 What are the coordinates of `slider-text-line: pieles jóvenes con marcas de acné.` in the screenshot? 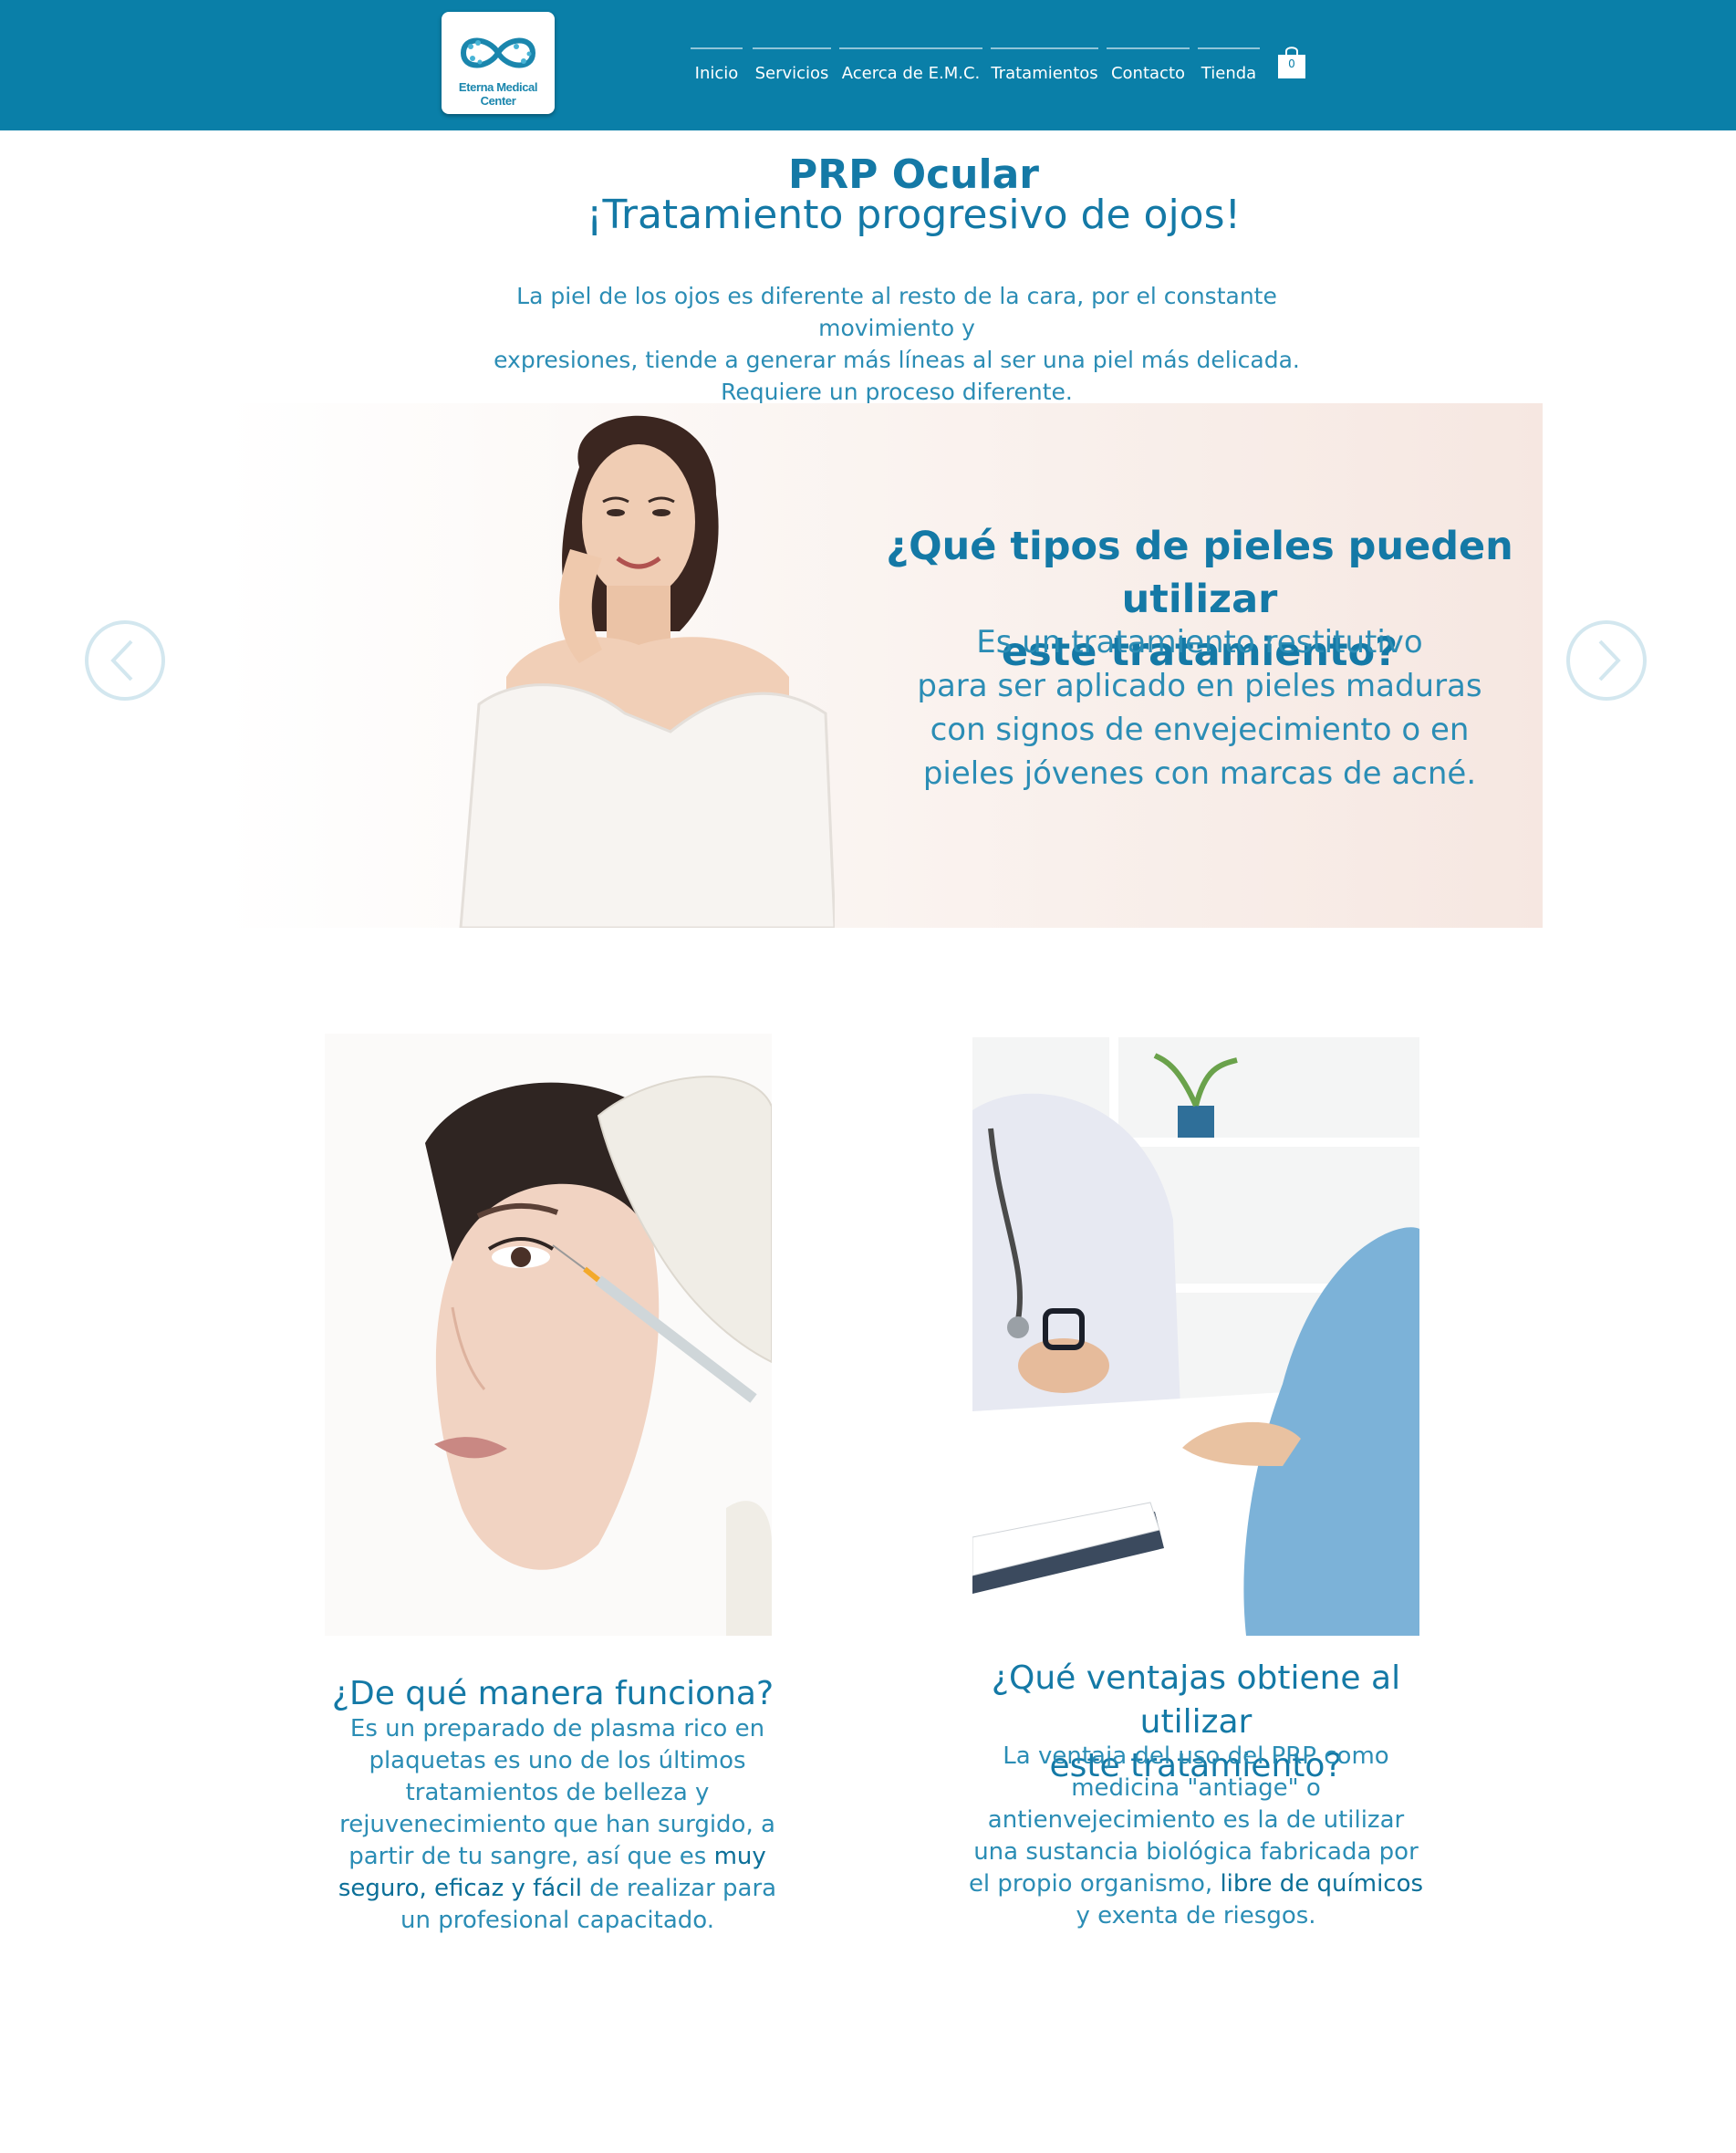 It's located at (1199, 773).